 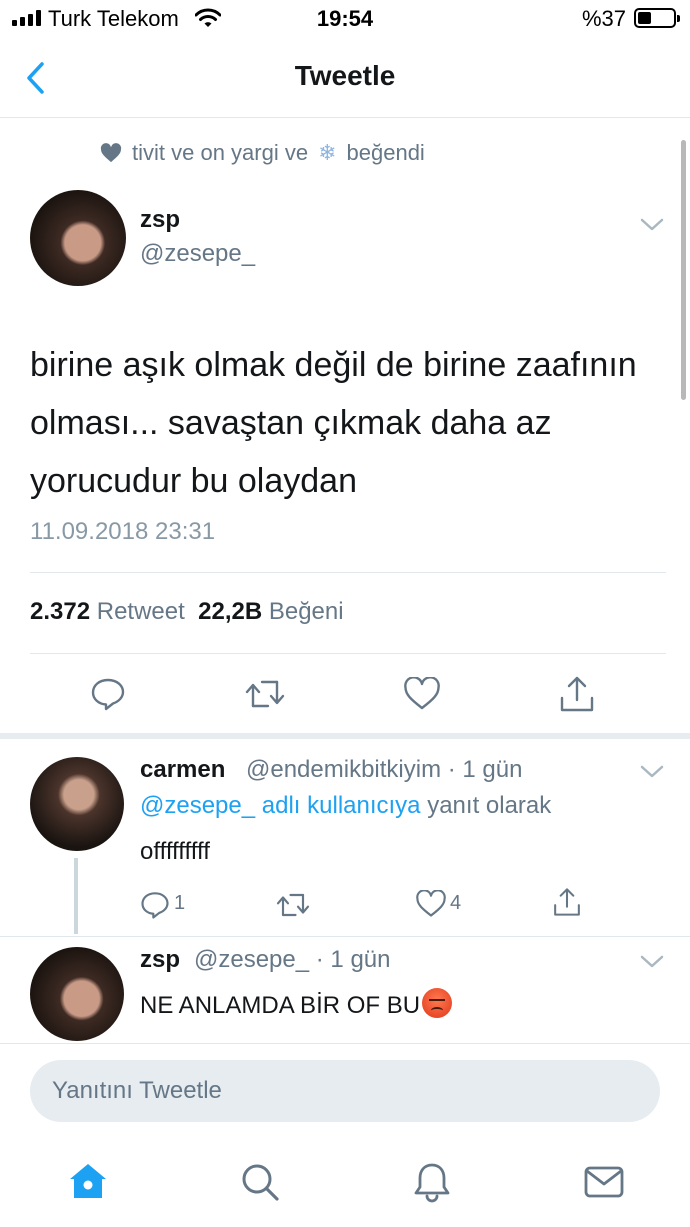 What do you see at coordinates (345, 1091) in the screenshot?
I see `reply-compose-input: Yanıtını Tweetle` at bounding box center [345, 1091].